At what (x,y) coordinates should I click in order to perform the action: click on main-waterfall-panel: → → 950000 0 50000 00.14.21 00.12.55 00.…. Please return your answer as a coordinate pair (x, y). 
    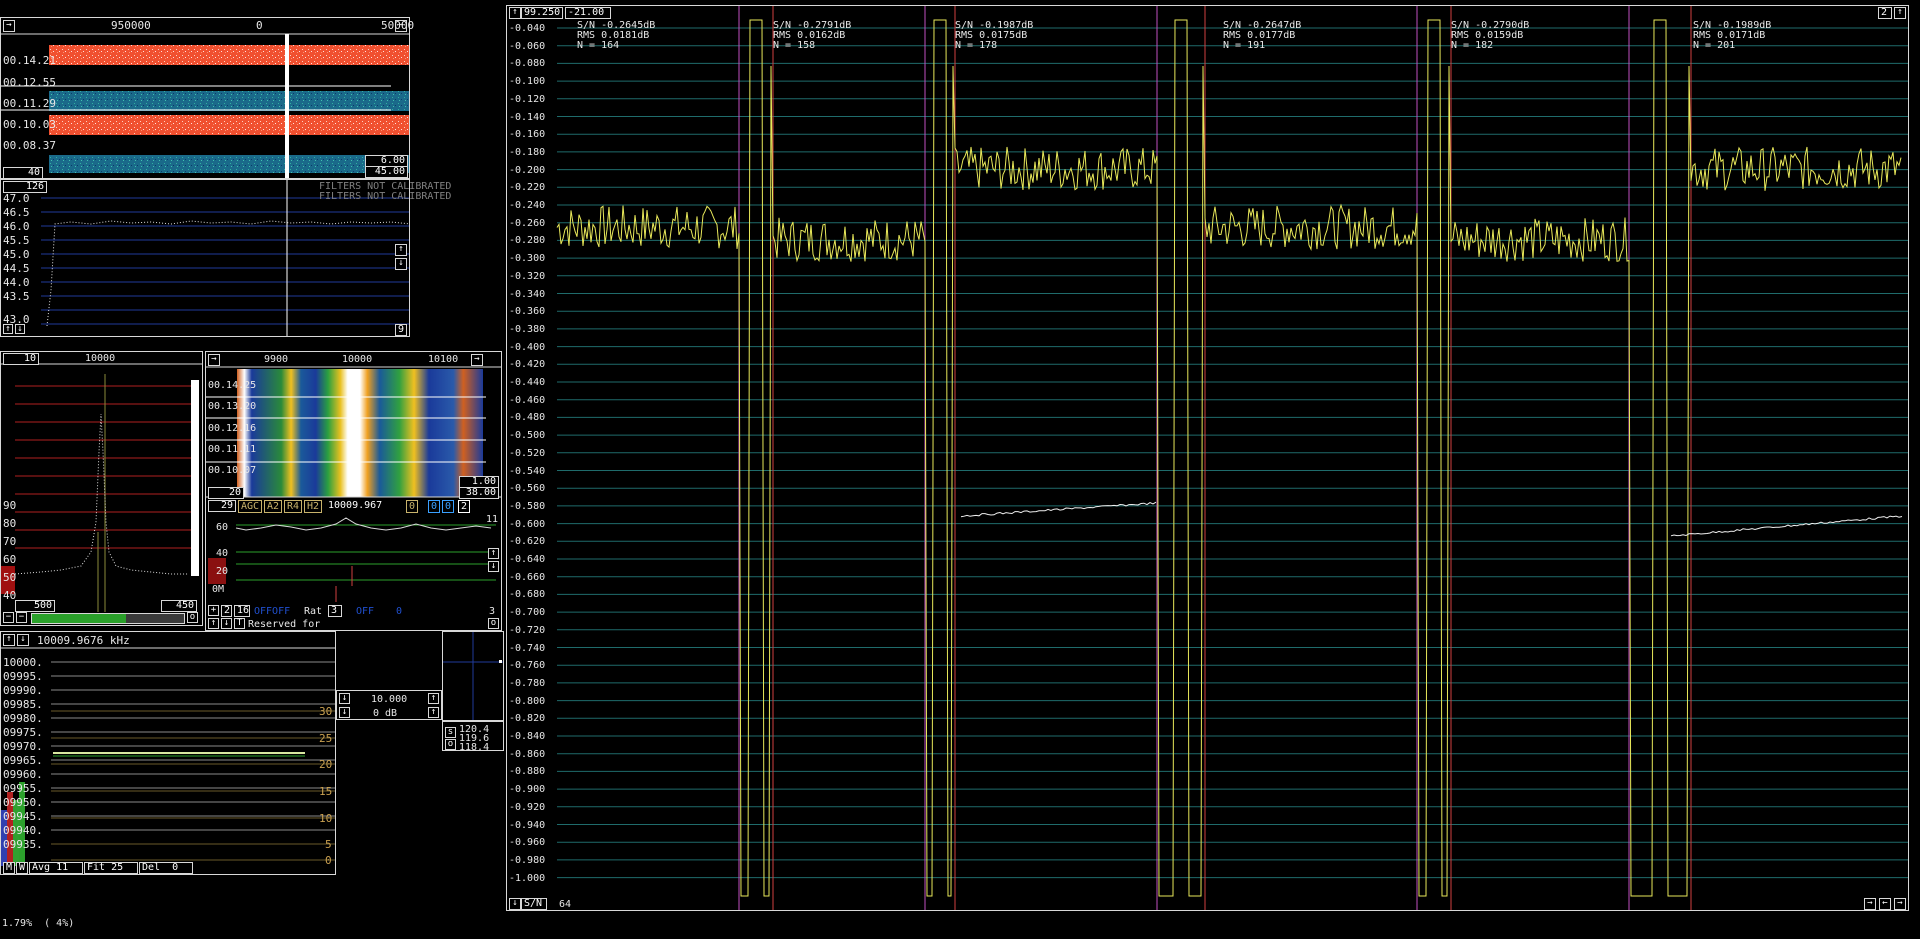
    Looking at the image, I should click on (207, 98).